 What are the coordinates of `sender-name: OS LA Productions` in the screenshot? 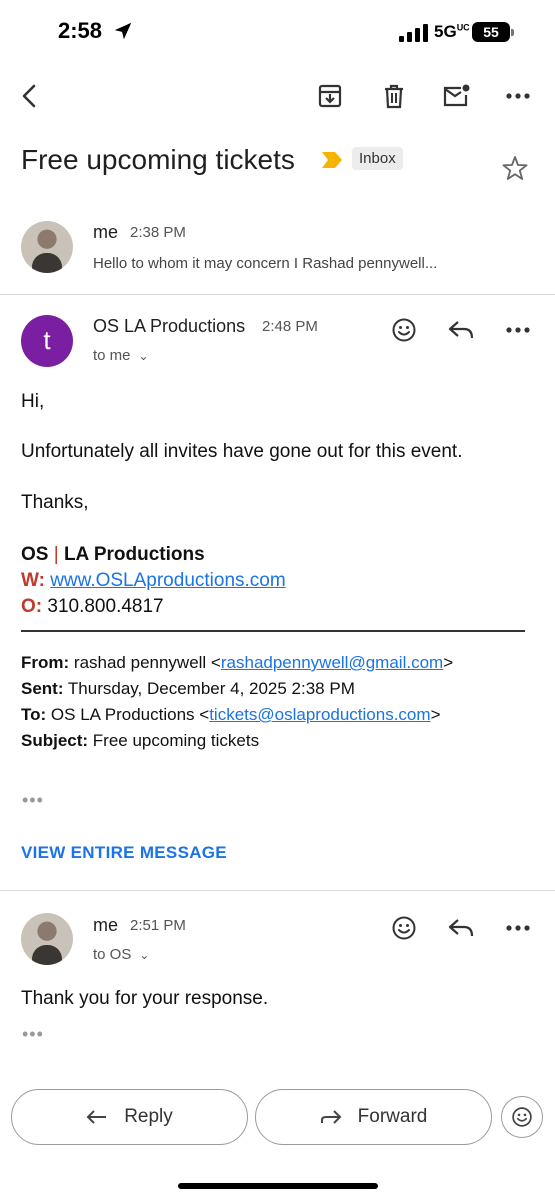 It's located at (169, 326).